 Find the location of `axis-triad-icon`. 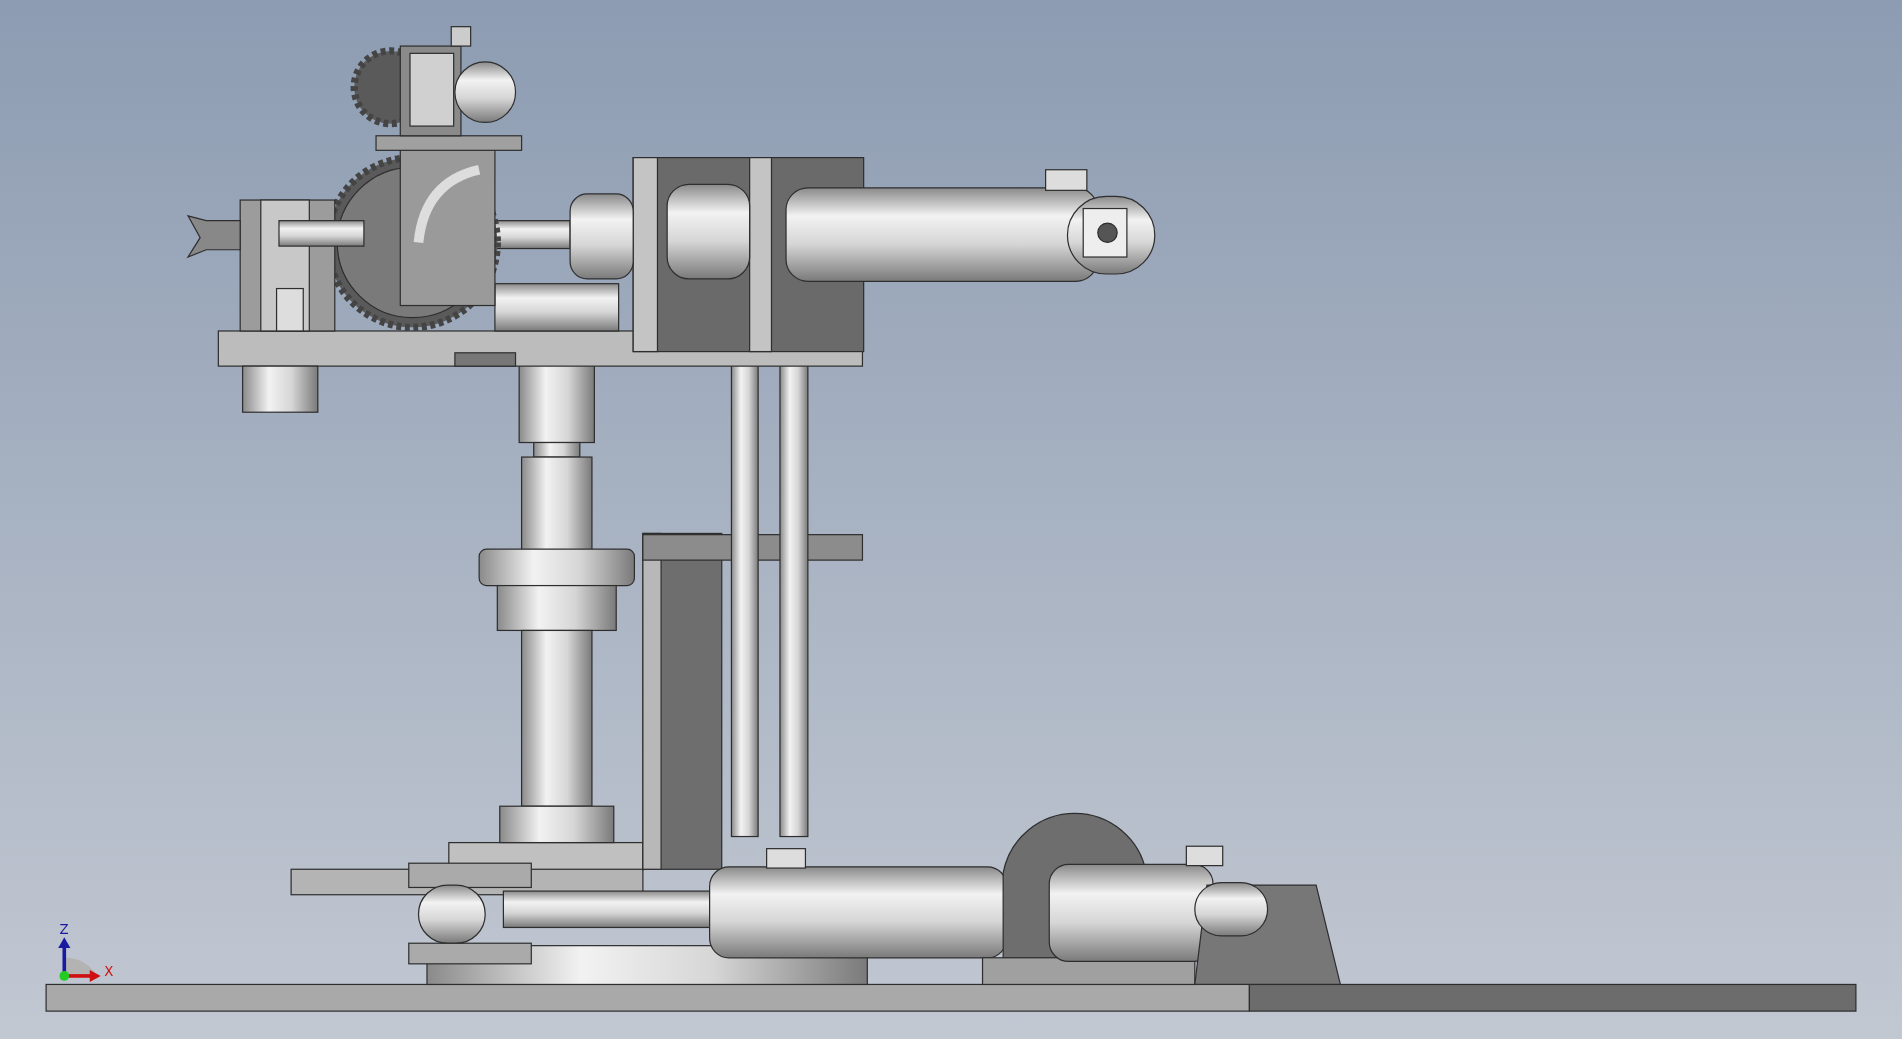

axis-triad-icon is located at coordinates (79, 959).